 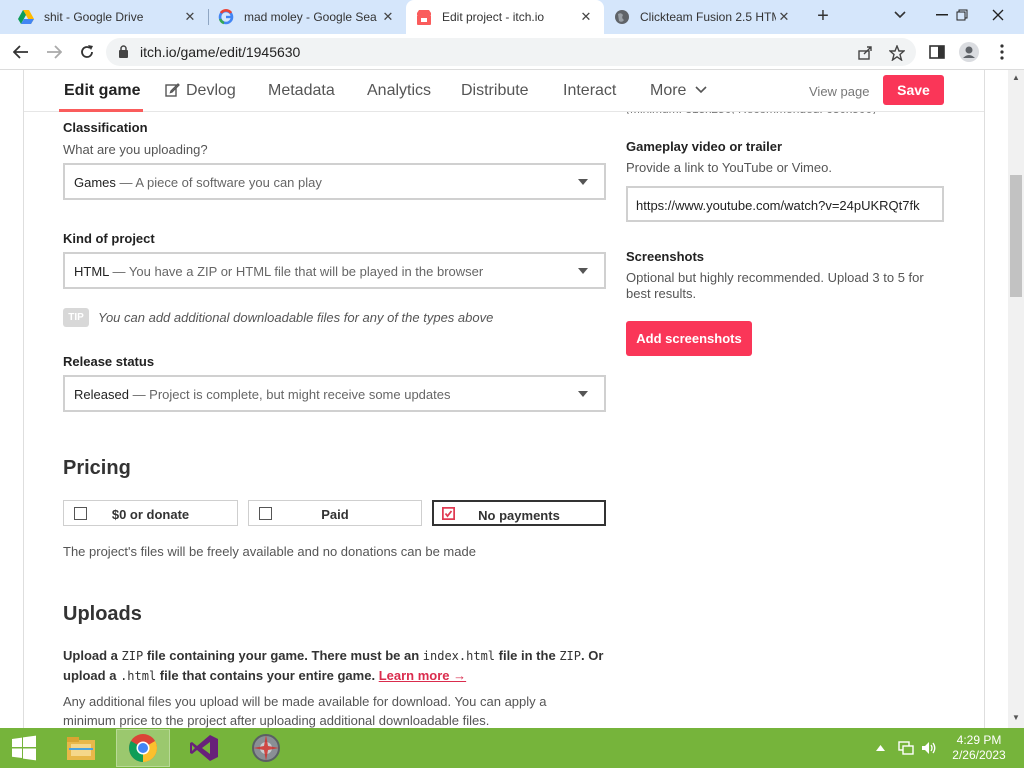 I want to click on pricing-option-label: No payments, so click(x=519, y=515).